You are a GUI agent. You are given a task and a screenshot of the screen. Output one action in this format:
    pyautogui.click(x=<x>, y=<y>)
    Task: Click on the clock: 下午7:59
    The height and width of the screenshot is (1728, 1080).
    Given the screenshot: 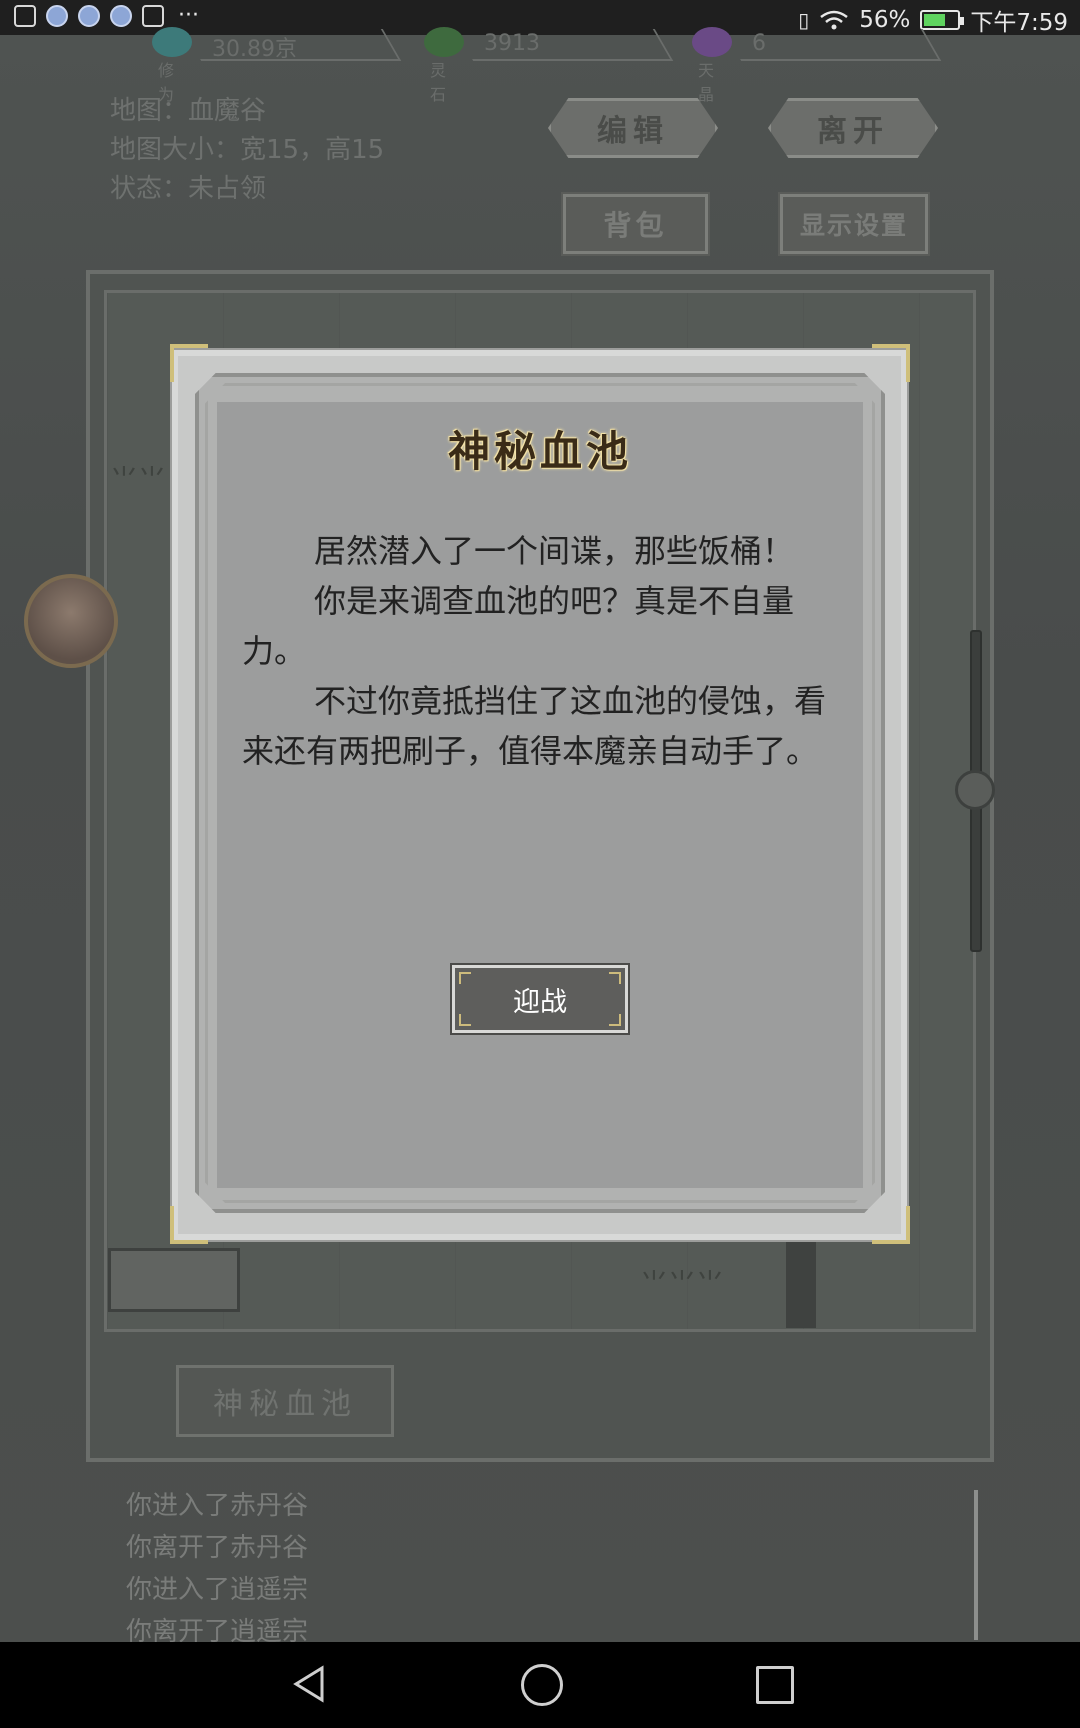 What is the action you would take?
    pyautogui.click(x=1019, y=23)
    